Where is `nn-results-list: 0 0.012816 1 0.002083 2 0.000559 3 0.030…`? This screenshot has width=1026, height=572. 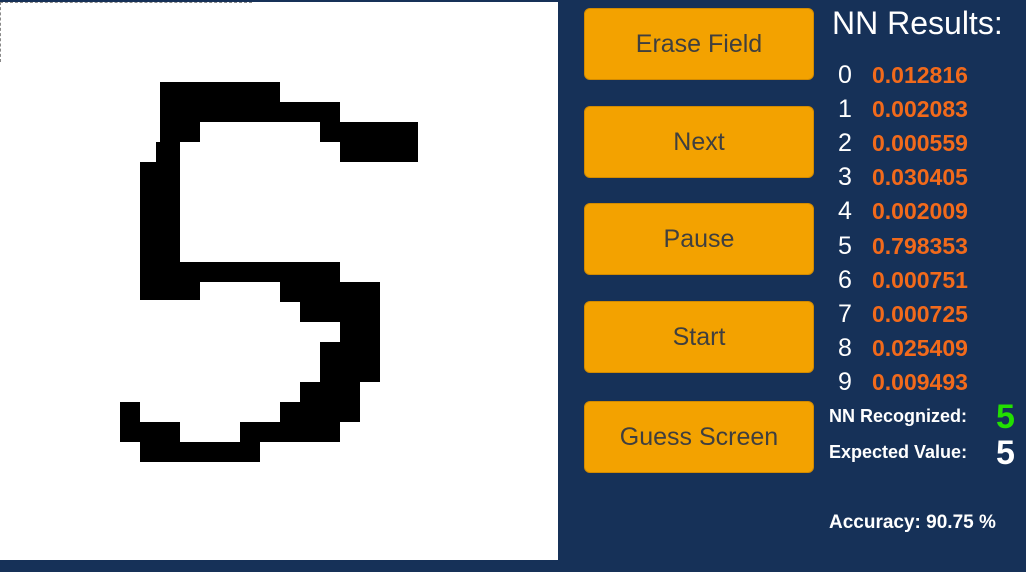
nn-results-list: 0 0.012816 1 0.002083 2 0.000559 3 0.030… is located at coordinates (903, 229).